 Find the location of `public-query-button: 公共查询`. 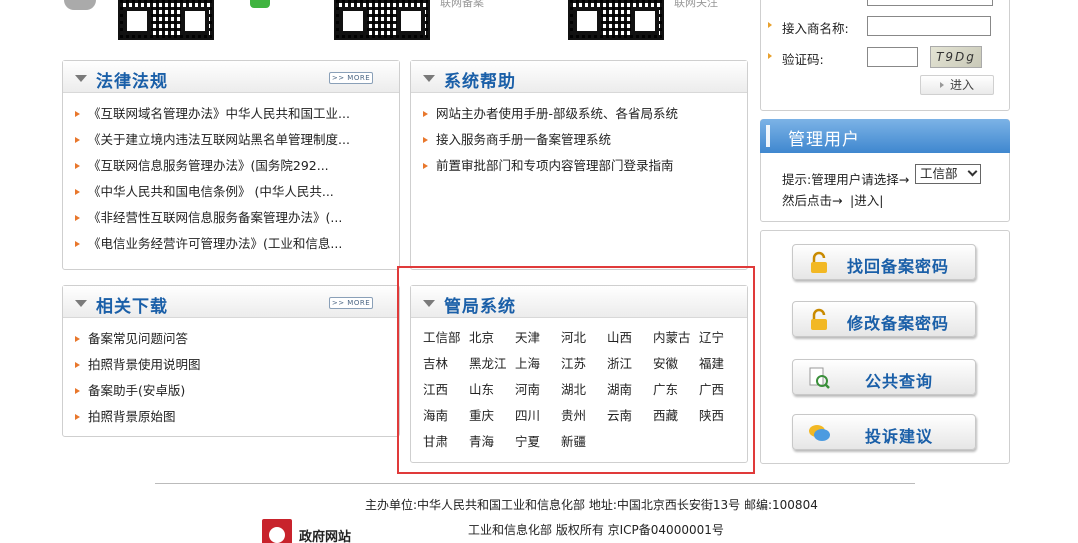

public-query-button: 公共查询 is located at coordinates (884, 377).